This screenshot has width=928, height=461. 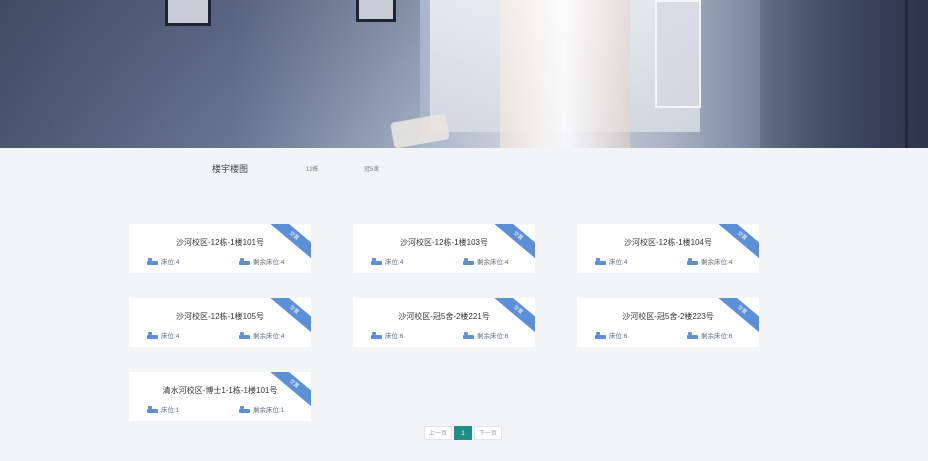 What do you see at coordinates (668, 248) in the screenshot?
I see `room-card: 空置 沙河校区-12栋-1楼104号 床位:4 剩余床位:4` at bounding box center [668, 248].